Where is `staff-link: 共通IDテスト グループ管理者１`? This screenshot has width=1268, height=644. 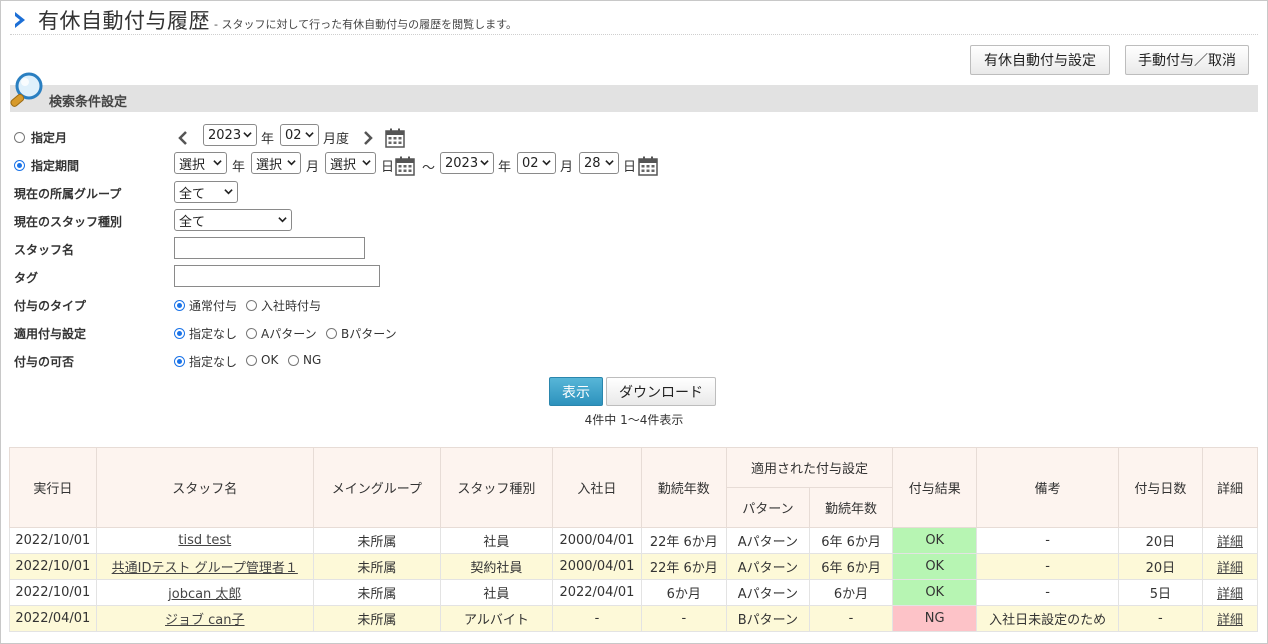
staff-link: 共通IDテスト グループ管理者１ is located at coordinates (205, 568).